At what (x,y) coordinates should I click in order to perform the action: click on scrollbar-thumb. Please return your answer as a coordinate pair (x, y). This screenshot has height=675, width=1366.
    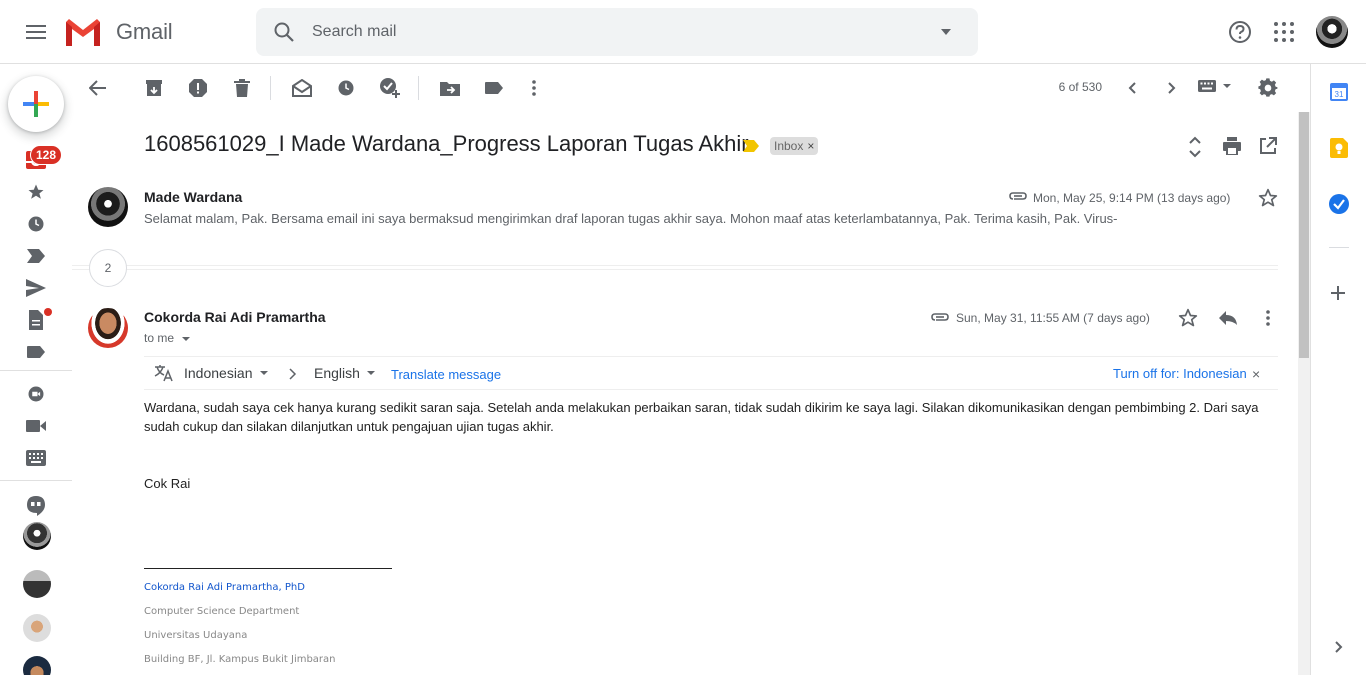
    Looking at the image, I should click on (1304, 235).